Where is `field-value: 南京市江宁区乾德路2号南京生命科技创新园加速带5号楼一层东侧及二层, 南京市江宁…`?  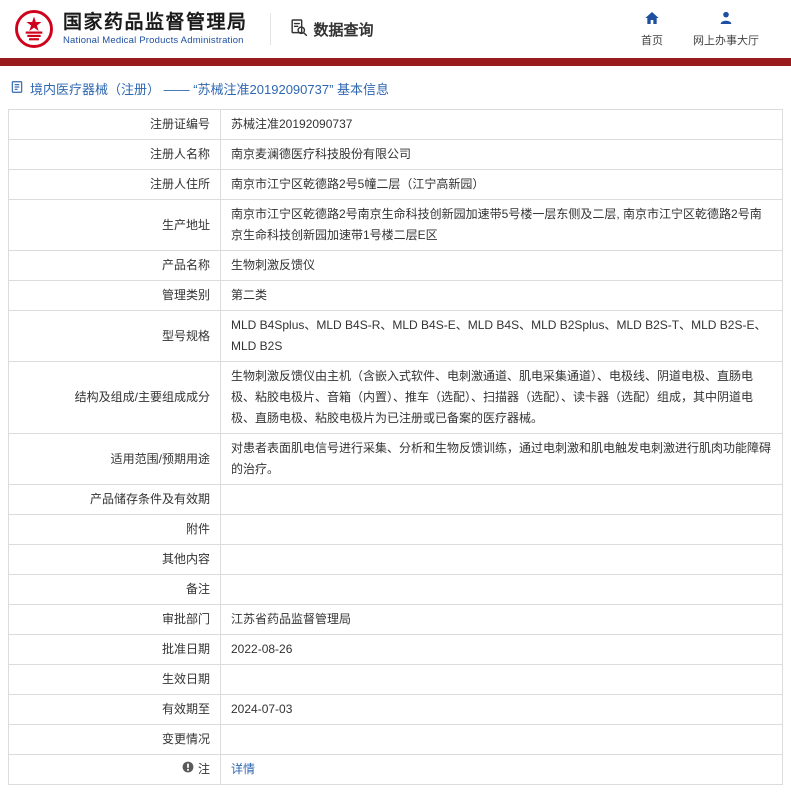 field-value: 南京市江宁区乾德路2号南京生命科技创新园加速带5号楼一层东侧及二层, 南京市江宁… is located at coordinates (501, 225).